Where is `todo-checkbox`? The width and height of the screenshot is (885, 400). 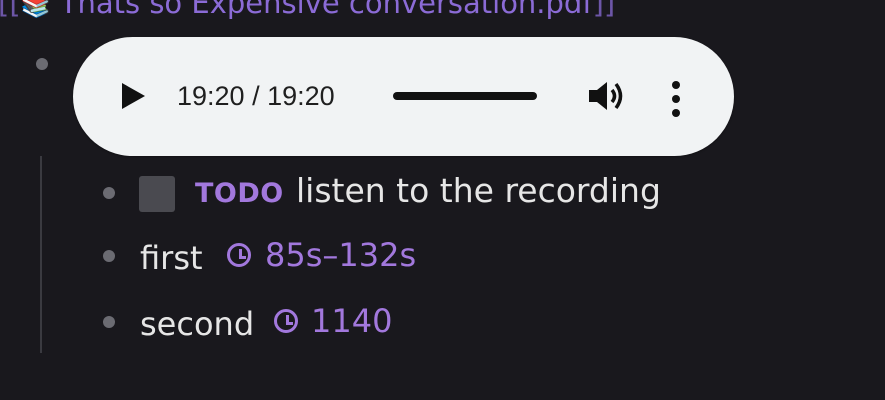 todo-checkbox is located at coordinates (157, 194).